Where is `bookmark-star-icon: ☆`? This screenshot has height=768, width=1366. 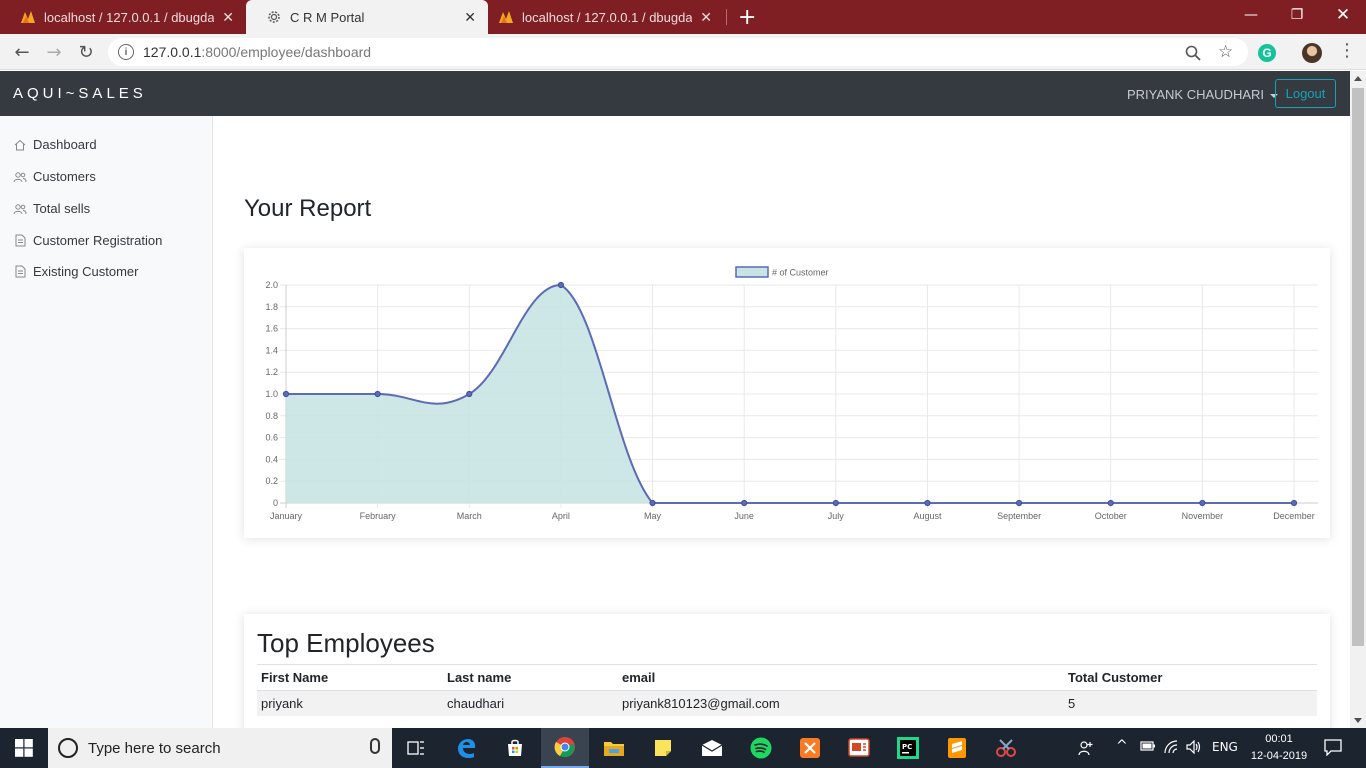
bookmark-star-icon: ☆ is located at coordinates (1225, 52).